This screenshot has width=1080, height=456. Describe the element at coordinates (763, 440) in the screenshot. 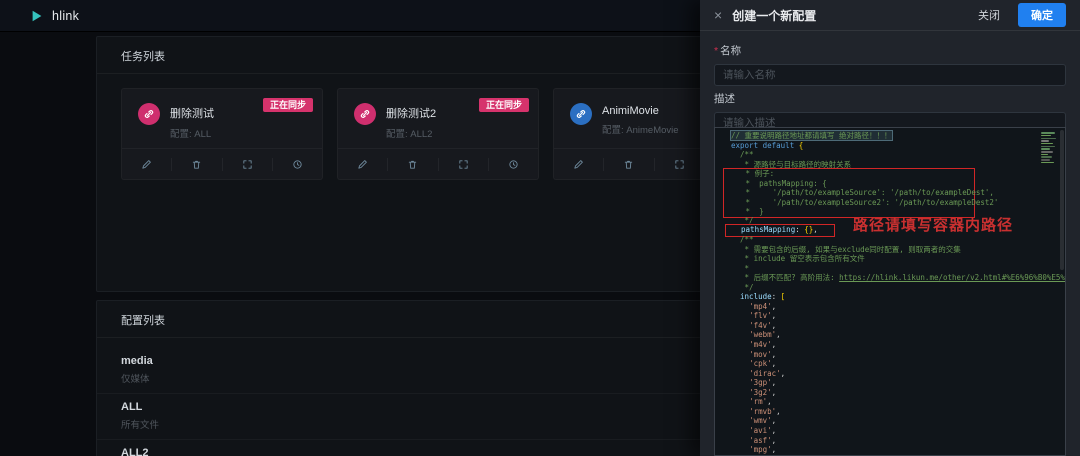

I see `code-line: 'asf',` at that location.